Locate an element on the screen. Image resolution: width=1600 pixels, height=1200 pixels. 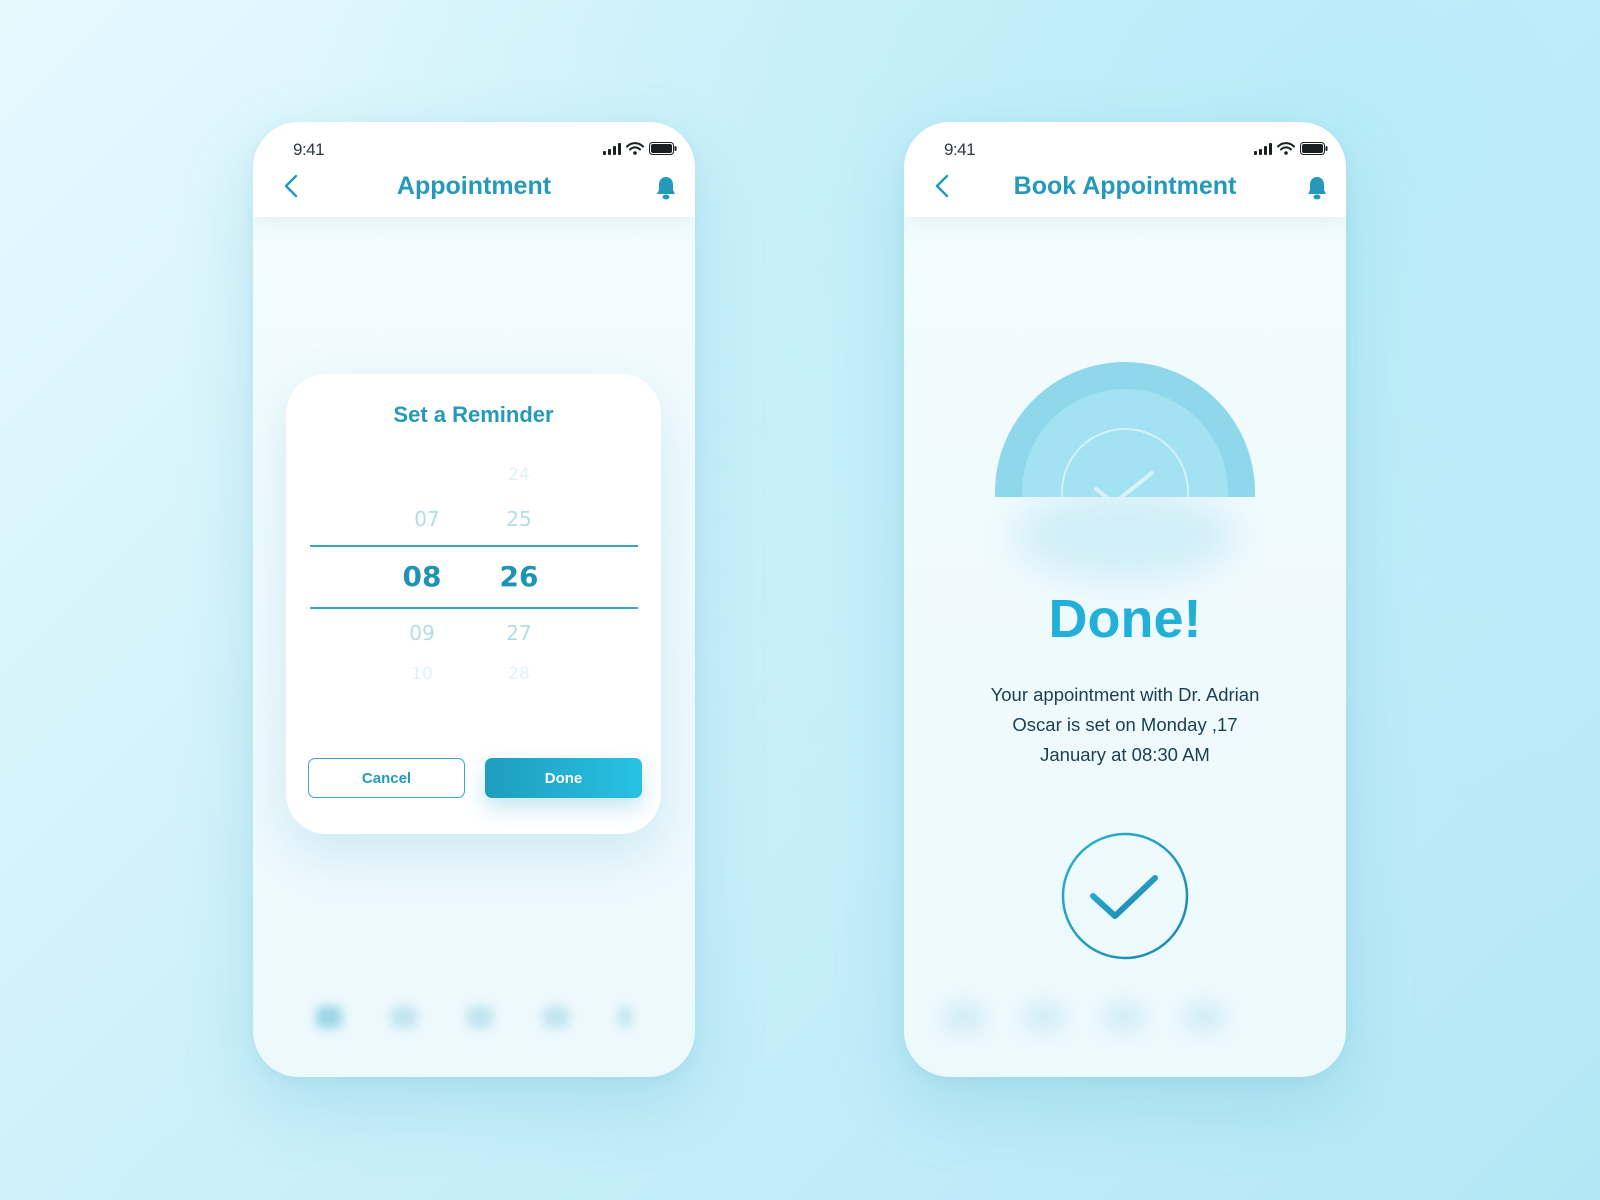
app-header: 9:41 Appointment is located at coordinates (474, 169).